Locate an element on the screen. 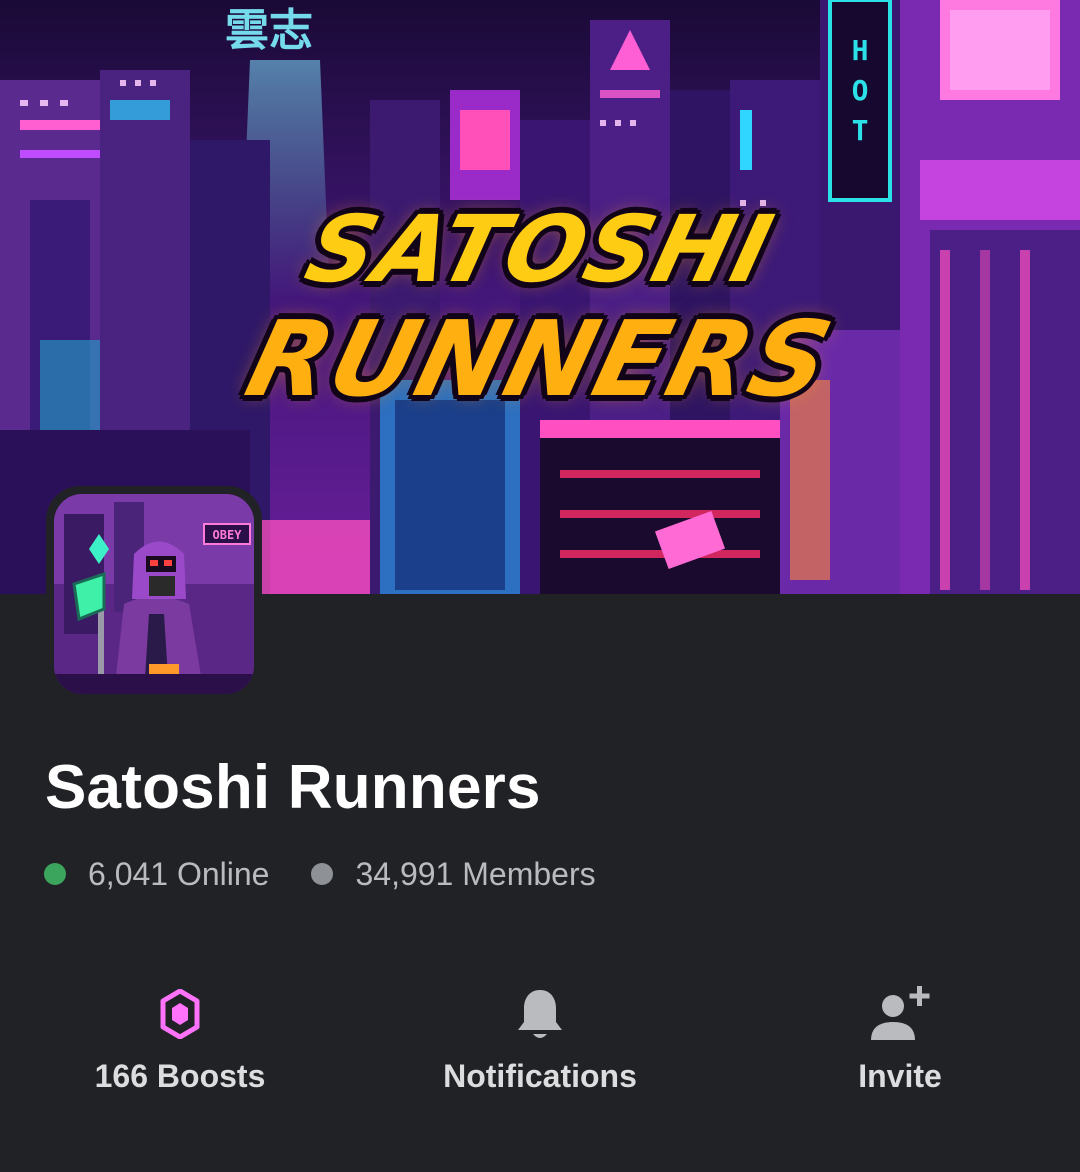  svg-text: T is located at coordinates (860, 130).